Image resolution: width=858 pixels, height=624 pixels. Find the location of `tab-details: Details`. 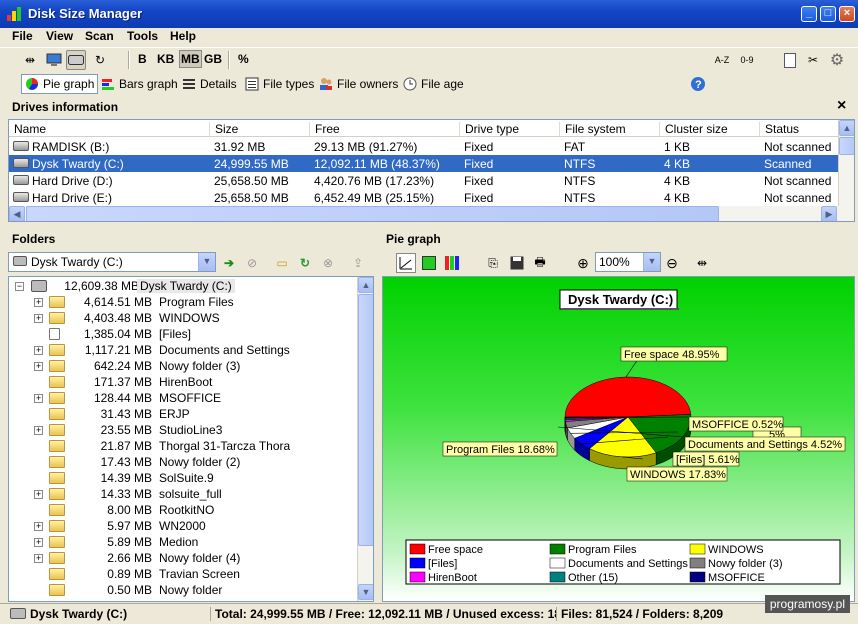

tab-details: Details is located at coordinates (209, 84).